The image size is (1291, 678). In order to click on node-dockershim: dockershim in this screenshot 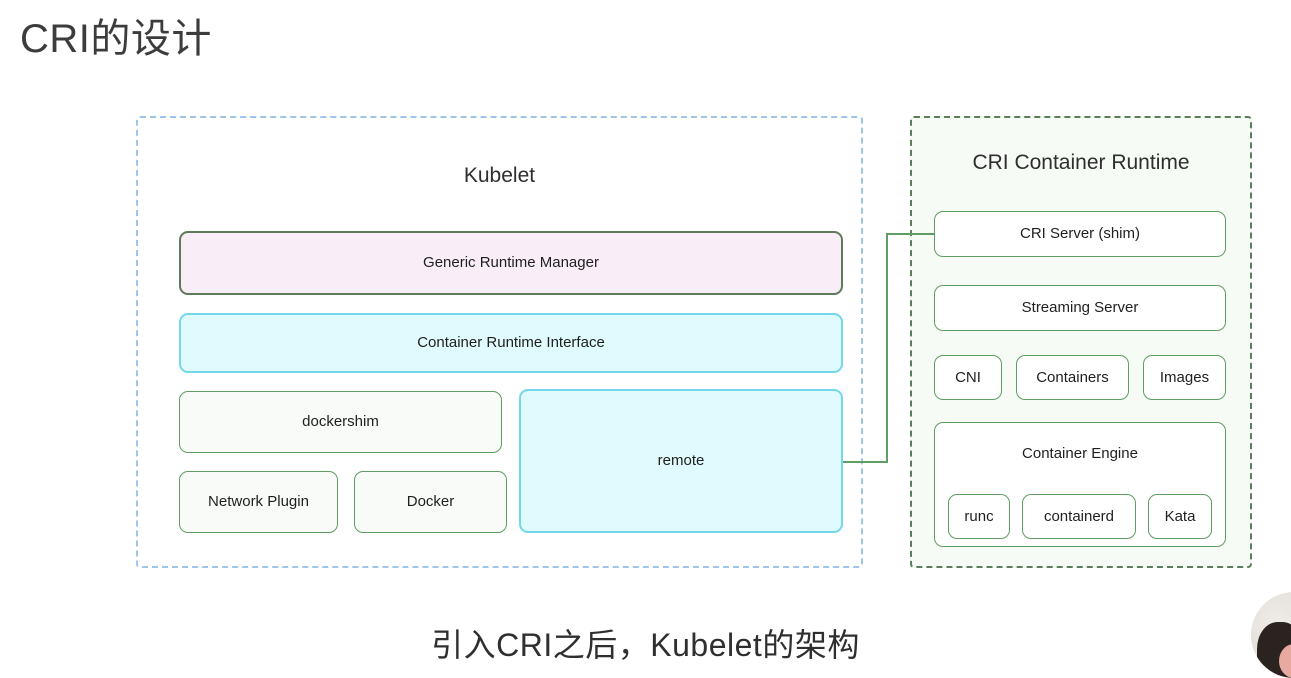, I will do `click(340, 422)`.